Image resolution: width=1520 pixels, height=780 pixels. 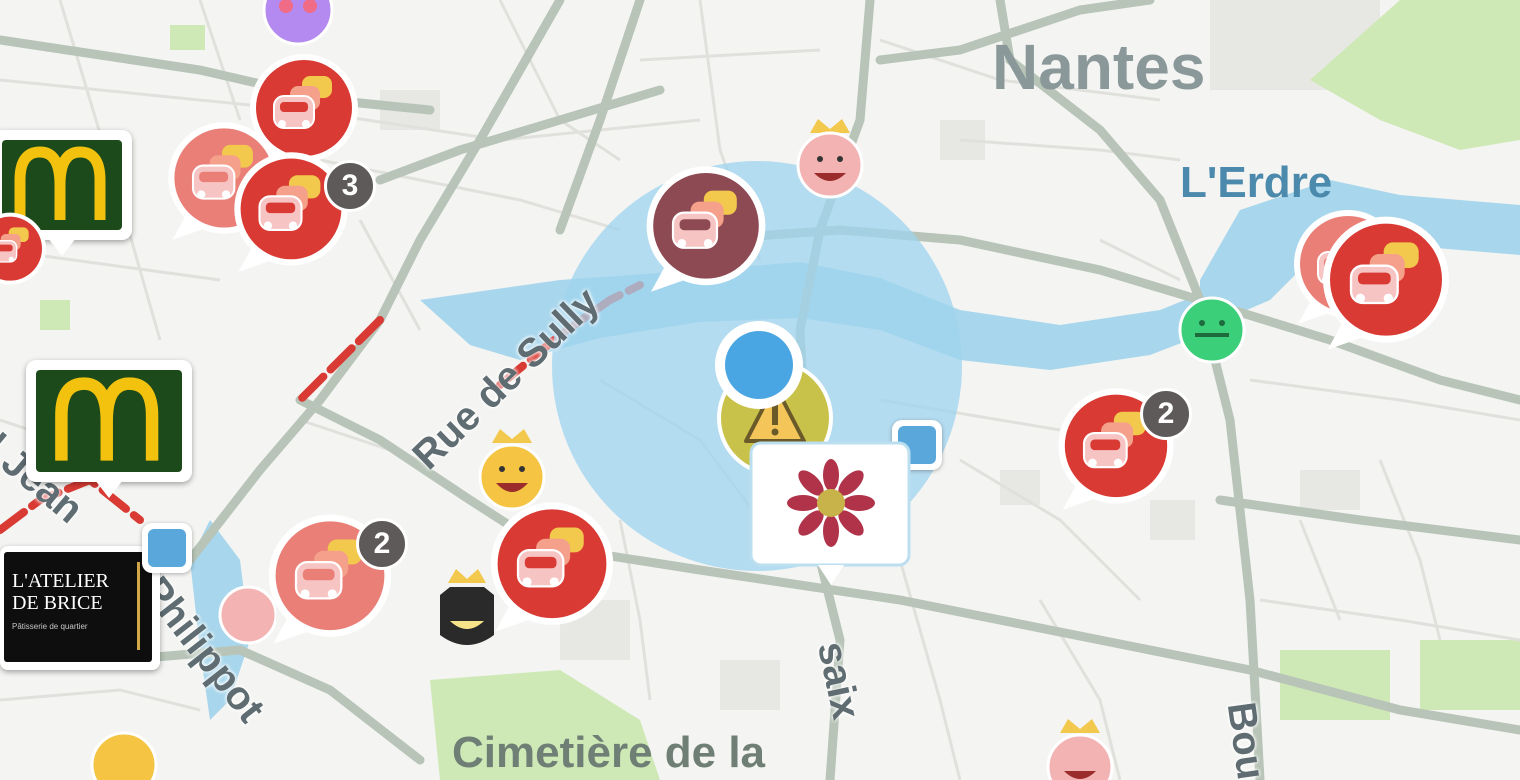 What do you see at coordinates (350, 186) in the screenshot?
I see `cluster-count-badge: 3` at bounding box center [350, 186].